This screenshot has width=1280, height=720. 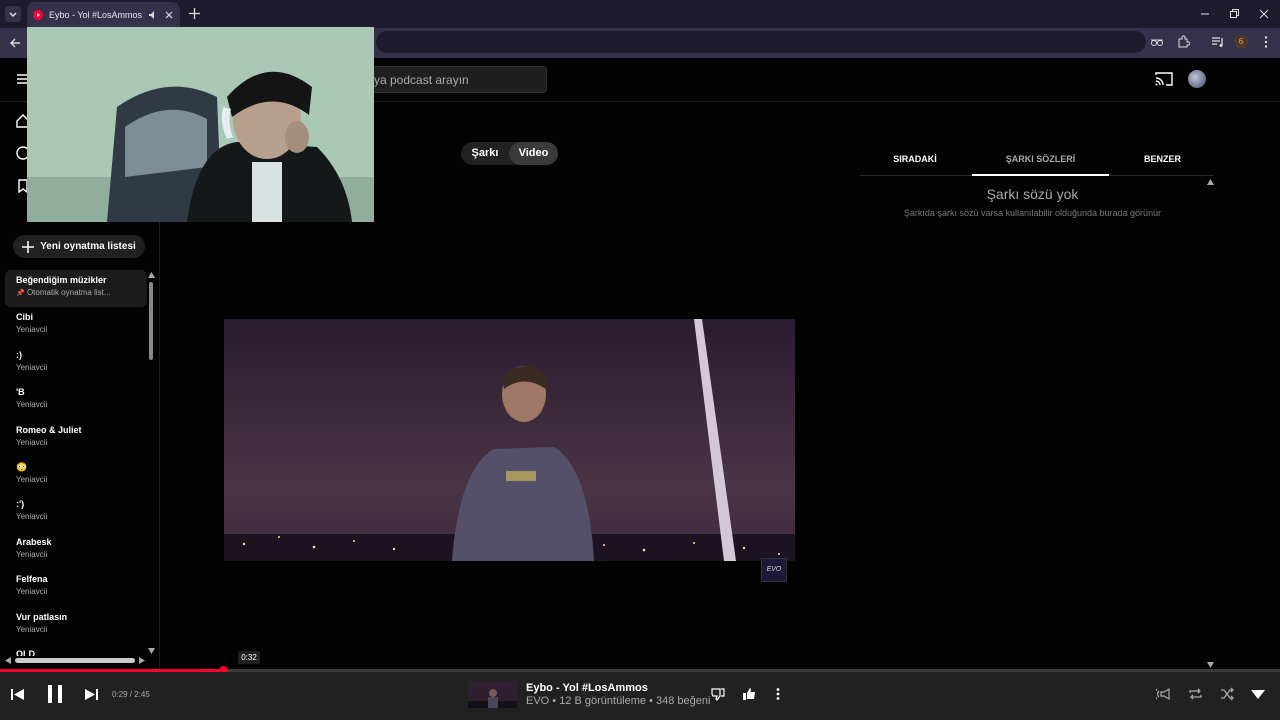 What do you see at coordinates (640, 14) in the screenshot?
I see `browser-tab-strip: Eybo - Yol #LosAmmos - Yo` at bounding box center [640, 14].